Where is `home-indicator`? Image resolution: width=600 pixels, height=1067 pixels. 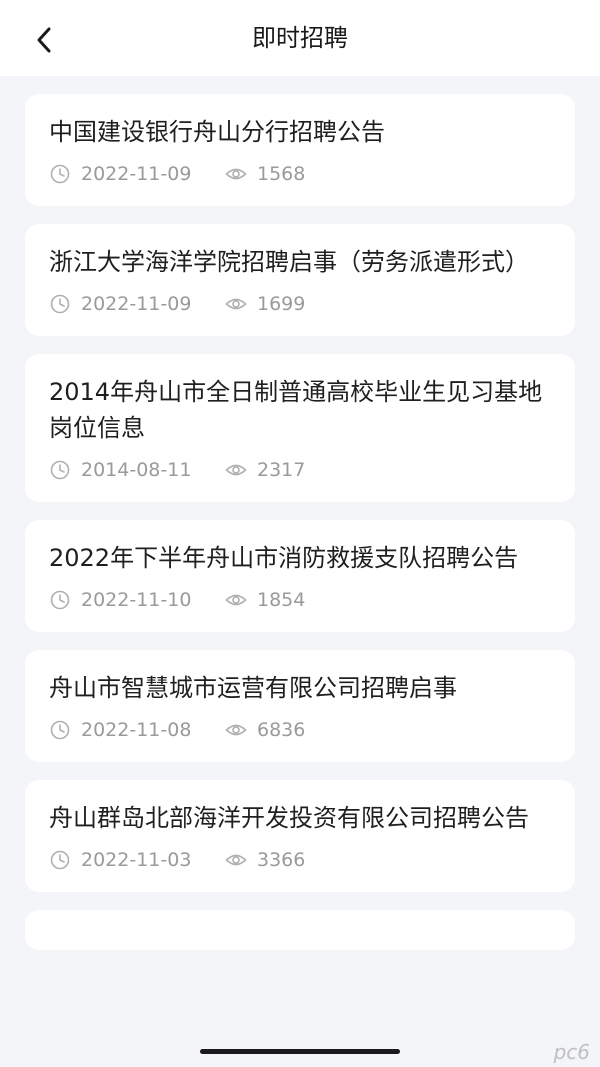 home-indicator is located at coordinates (300, 1051).